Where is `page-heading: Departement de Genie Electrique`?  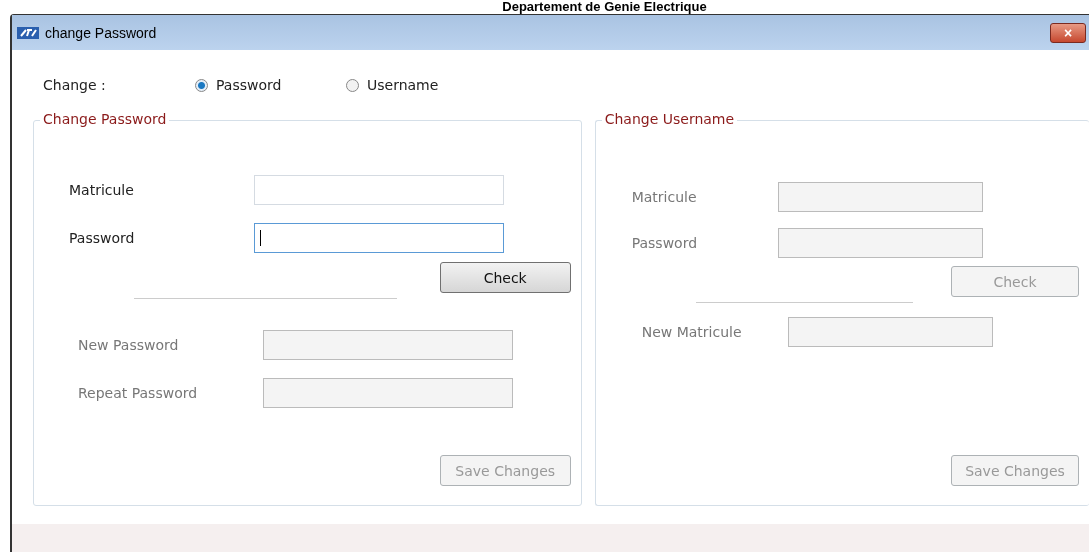
page-heading: Departement de Genie Electrique is located at coordinates (604, 7).